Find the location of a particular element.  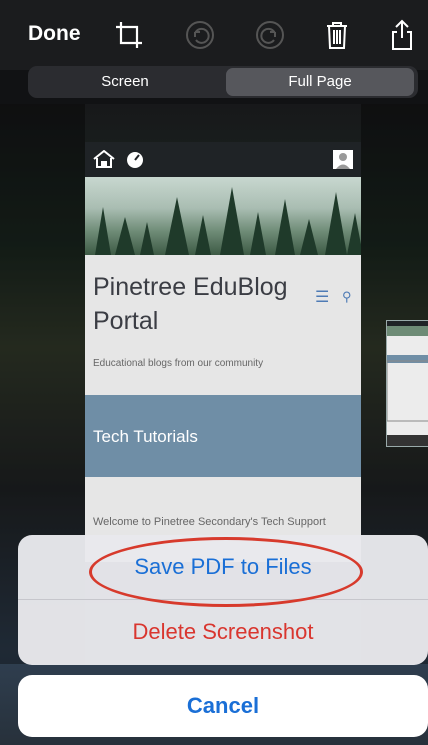

top-toolbar: Done is located at coordinates (214, 35).